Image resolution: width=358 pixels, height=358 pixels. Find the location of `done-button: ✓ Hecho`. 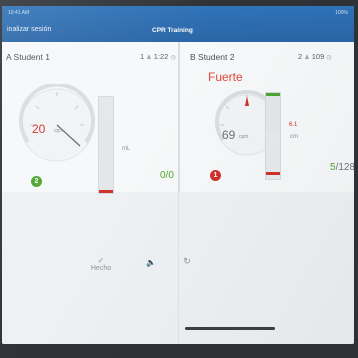

done-button: ✓ Hecho is located at coordinates (101, 264).